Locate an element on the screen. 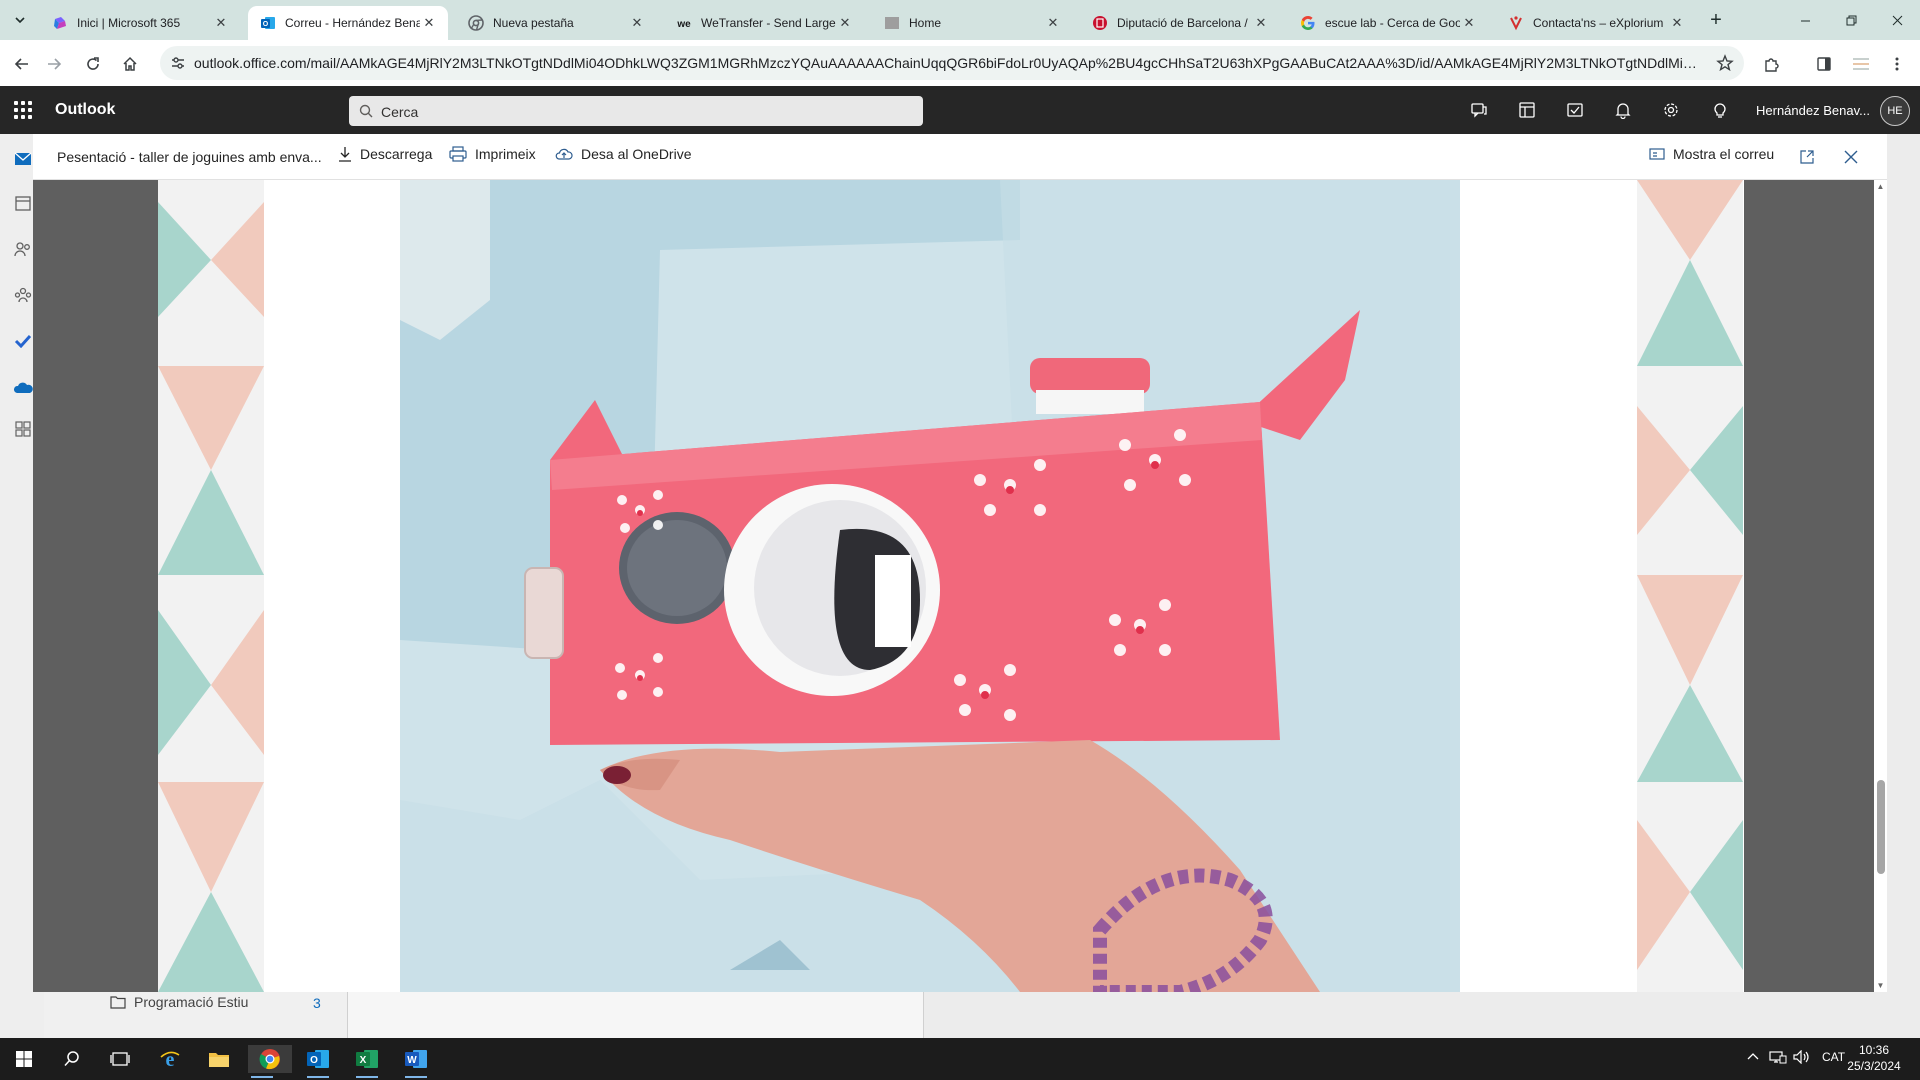 Image resolution: width=1920 pixels, height=1080 pixels. app-name: Outlook is located at coordinates (85, 110).